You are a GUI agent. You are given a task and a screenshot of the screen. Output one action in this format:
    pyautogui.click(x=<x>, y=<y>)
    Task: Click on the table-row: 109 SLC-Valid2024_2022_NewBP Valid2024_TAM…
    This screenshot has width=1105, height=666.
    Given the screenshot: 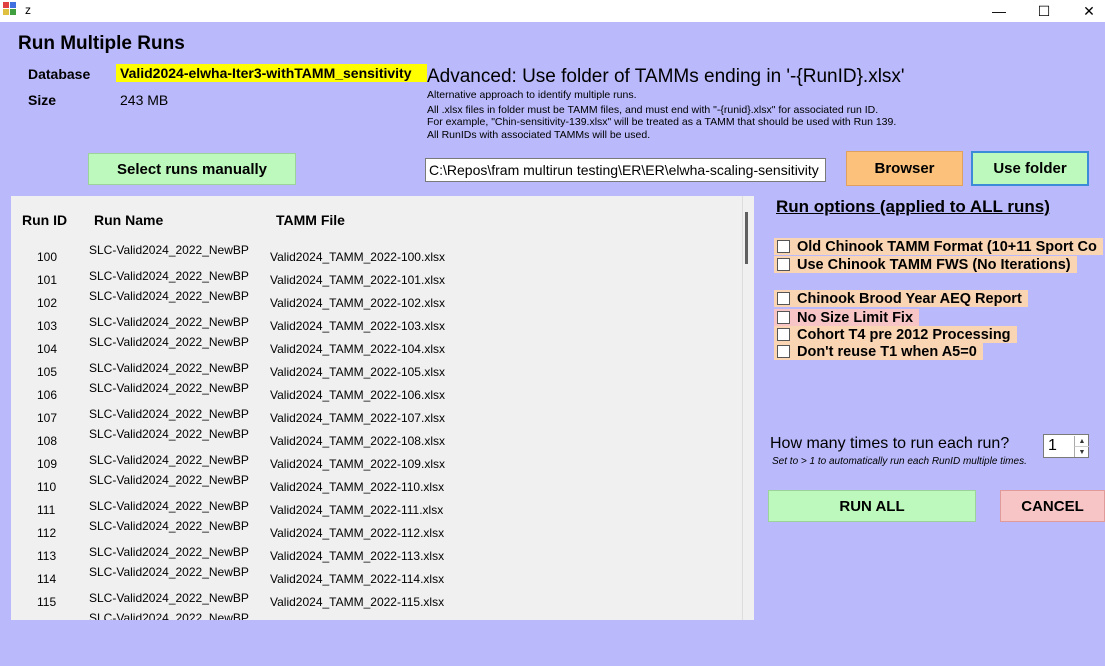 What is the action you would take?
    pyautogui.click(x=376, y=462)
    